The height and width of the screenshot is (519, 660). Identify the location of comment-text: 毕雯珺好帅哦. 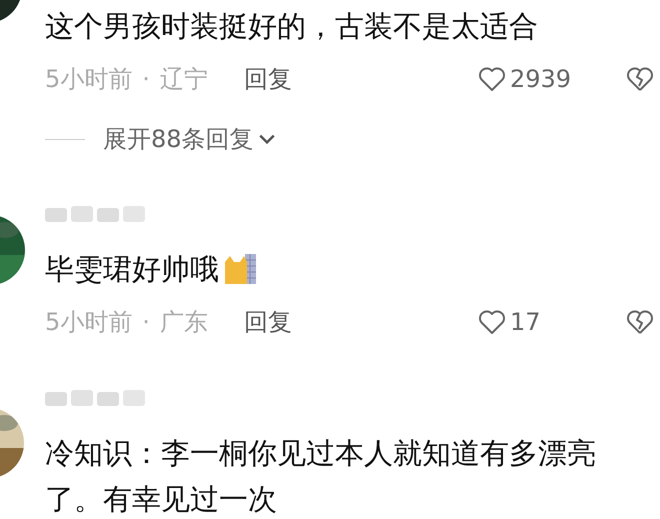
(132, 269).